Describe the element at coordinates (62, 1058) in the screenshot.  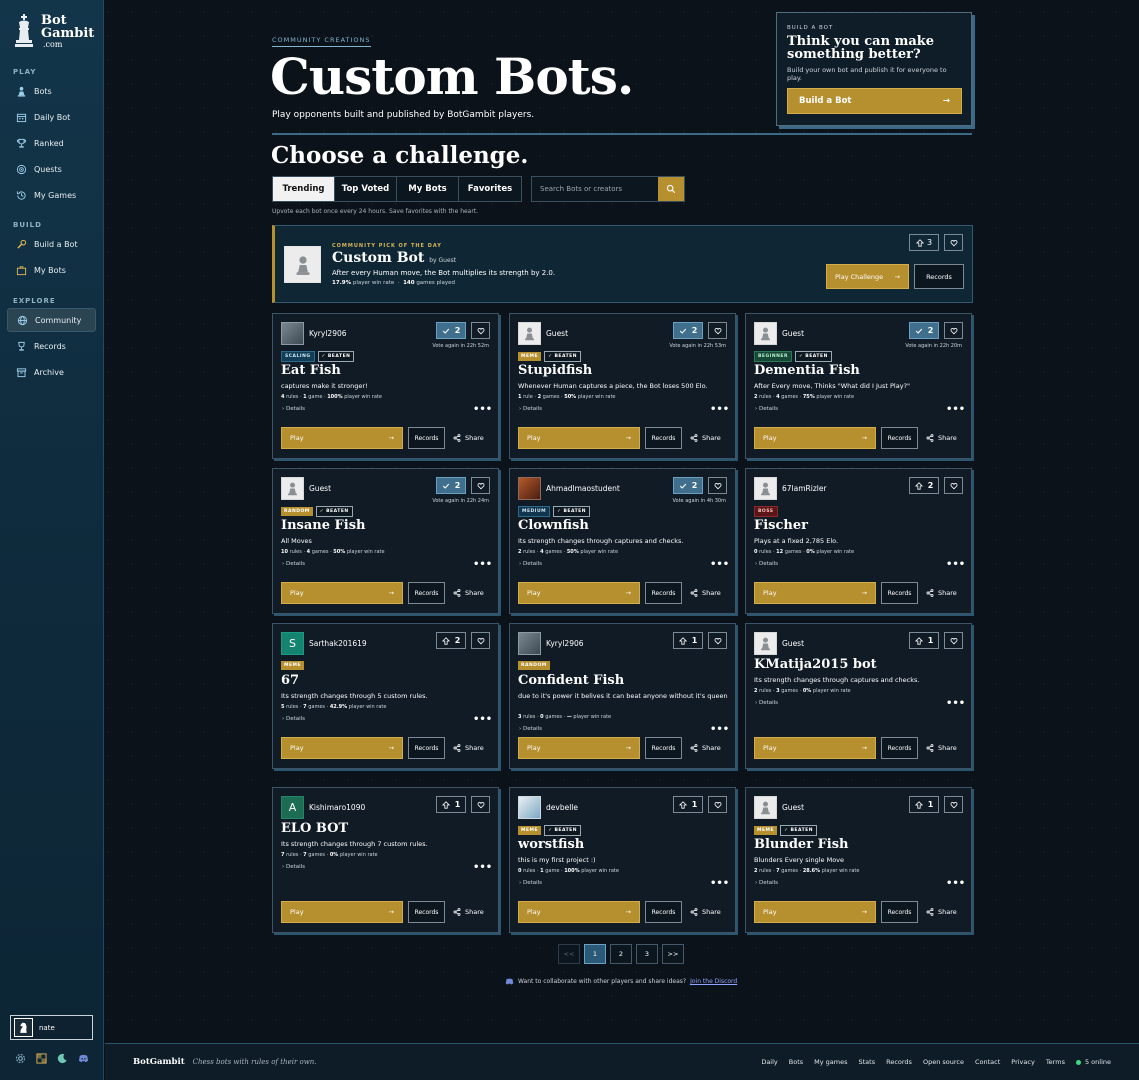
I see `theme-toggle-button` at that location.